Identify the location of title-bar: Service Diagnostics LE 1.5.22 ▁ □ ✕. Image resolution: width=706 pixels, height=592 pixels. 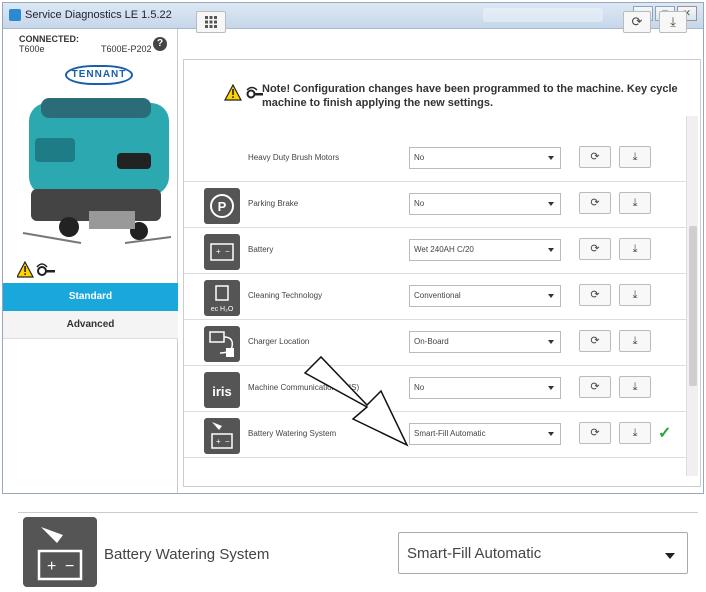
(353, 16).